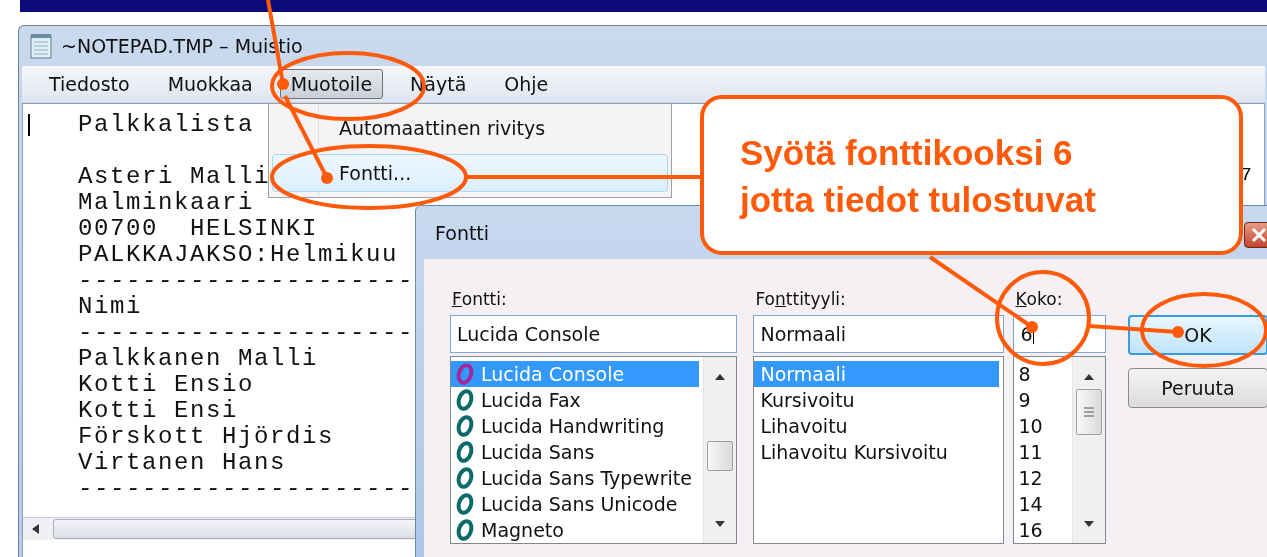 The image size is (1267, 557). I want to click on dialog-button: Peruuta, so click(1197, 388).